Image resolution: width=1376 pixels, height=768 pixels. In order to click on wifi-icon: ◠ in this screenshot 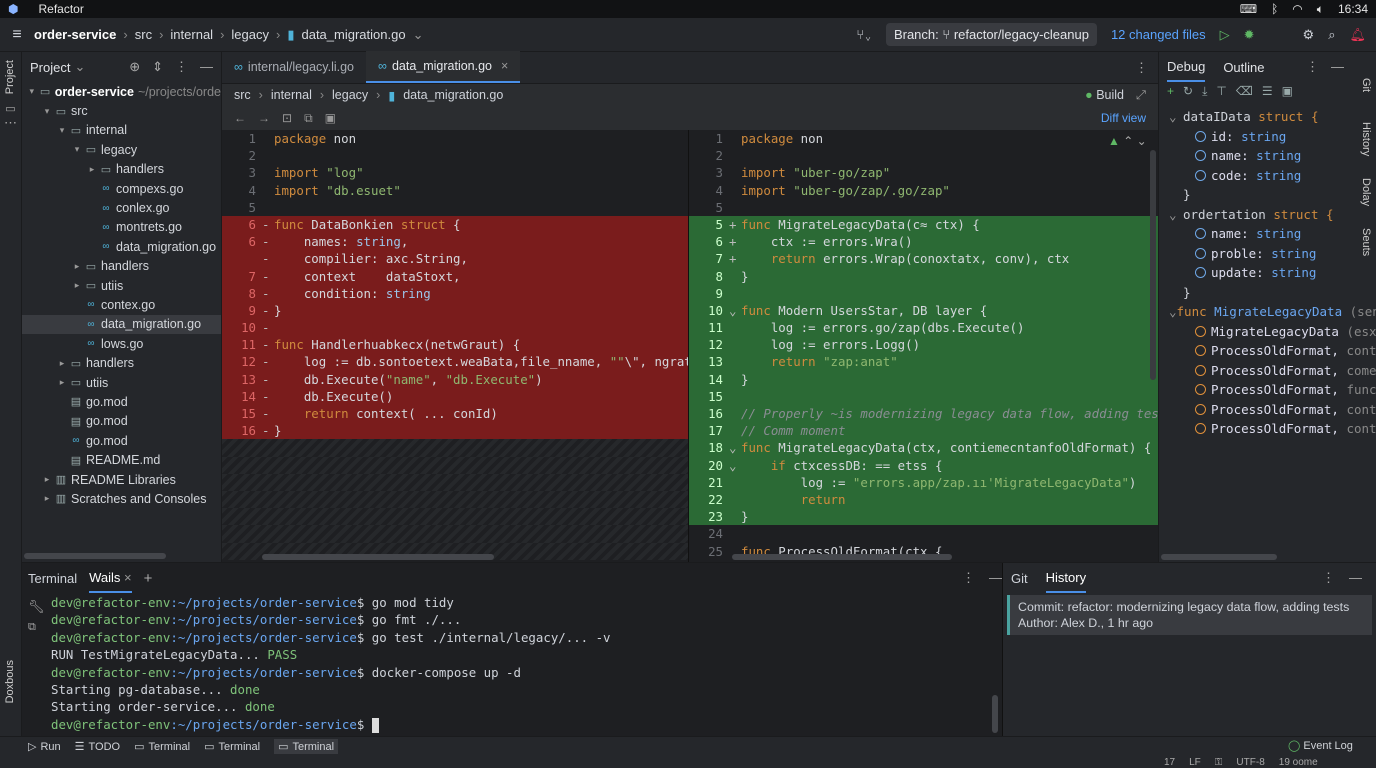, I will do `click(1297, 9)`.